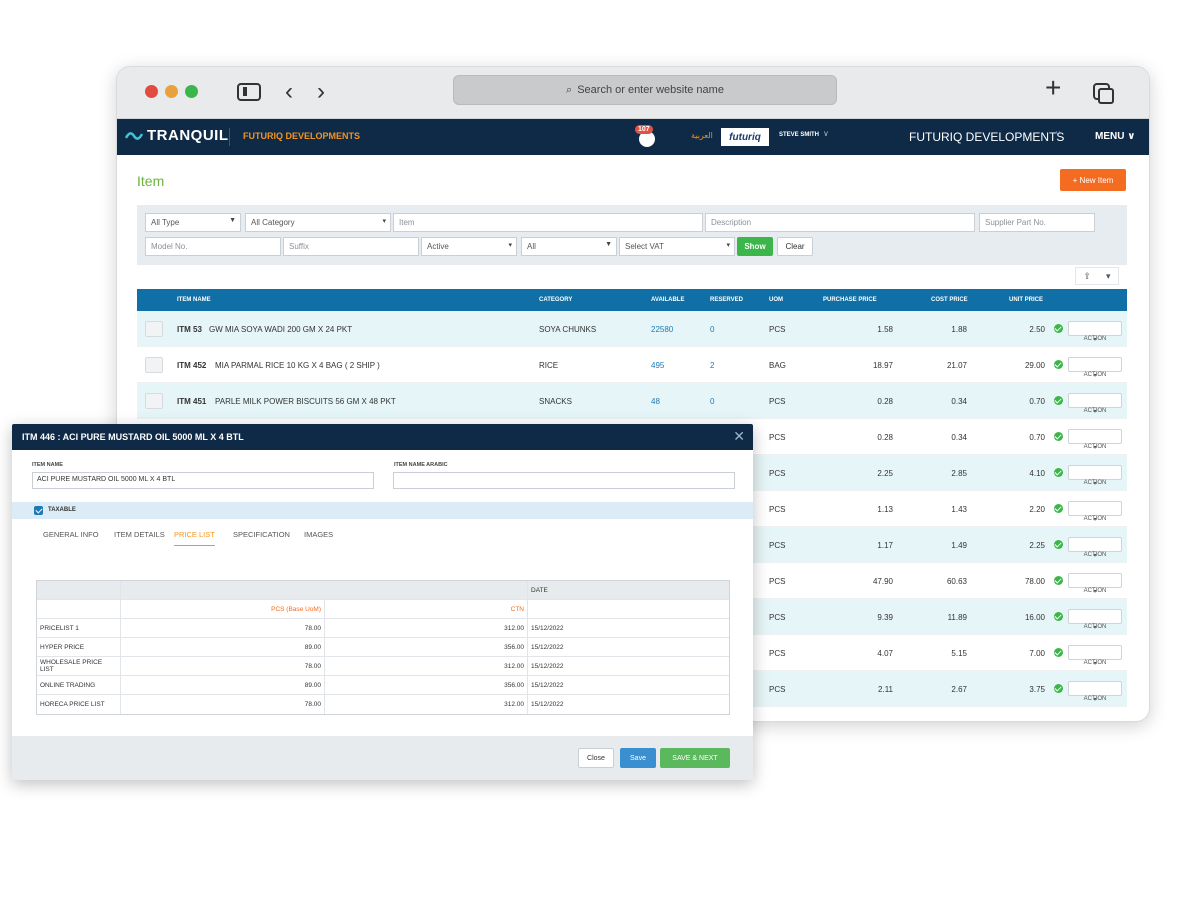 This screenshot has height=900, width=1200. Describe the element at coordinates (1058, 616) in the screenshot. I see `check-circle-icon` at that location.